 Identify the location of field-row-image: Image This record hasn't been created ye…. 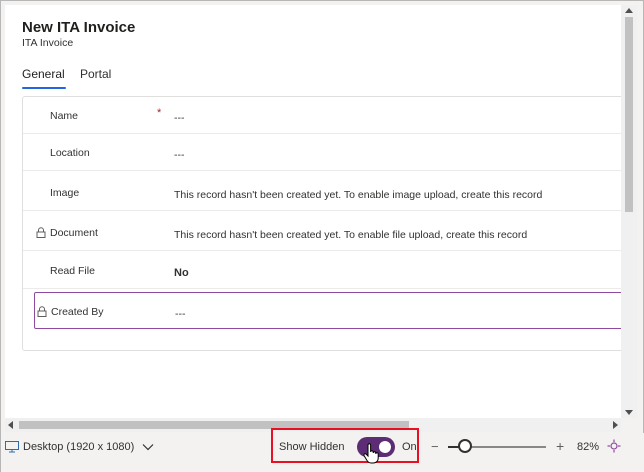
(322, 192).